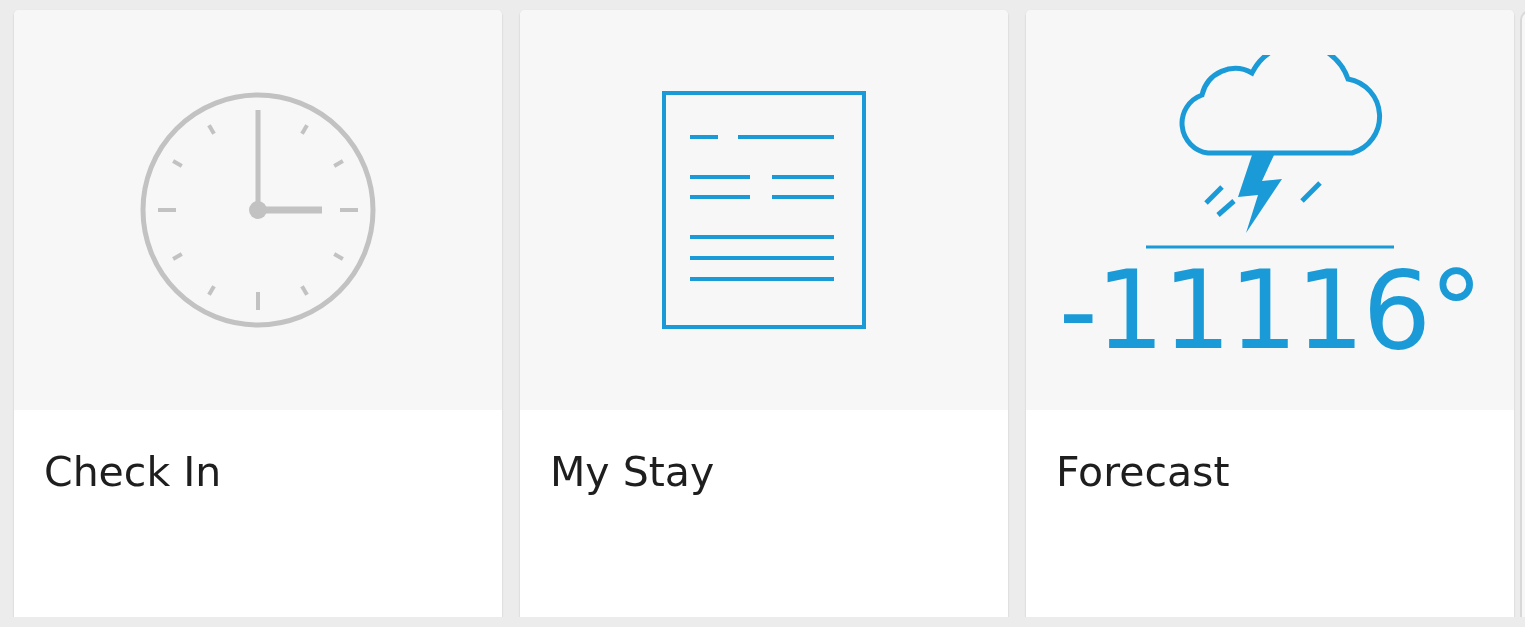 This screenshot has width=1525, height=627. I want to click on tile-title: Forecast, so click(1143, 471).